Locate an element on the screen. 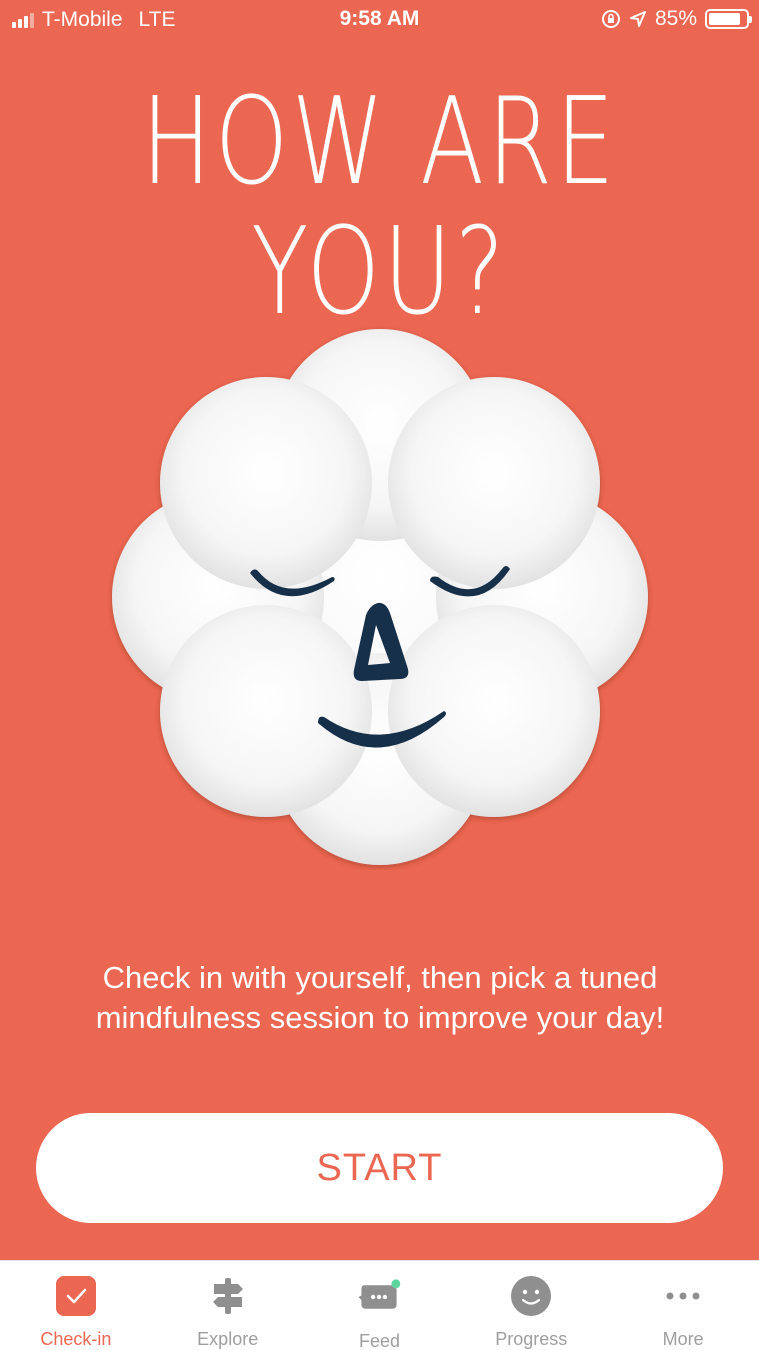 The width and height of the screenshot is (759, 1350). signpost-icon is located at coordinates (228, 1296).